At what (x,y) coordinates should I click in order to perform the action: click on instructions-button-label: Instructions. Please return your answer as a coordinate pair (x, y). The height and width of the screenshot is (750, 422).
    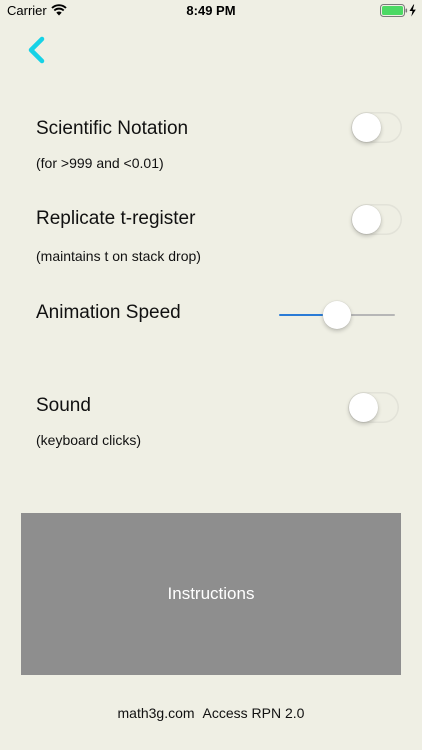
    Looking at the image, I should click on (211, 593).